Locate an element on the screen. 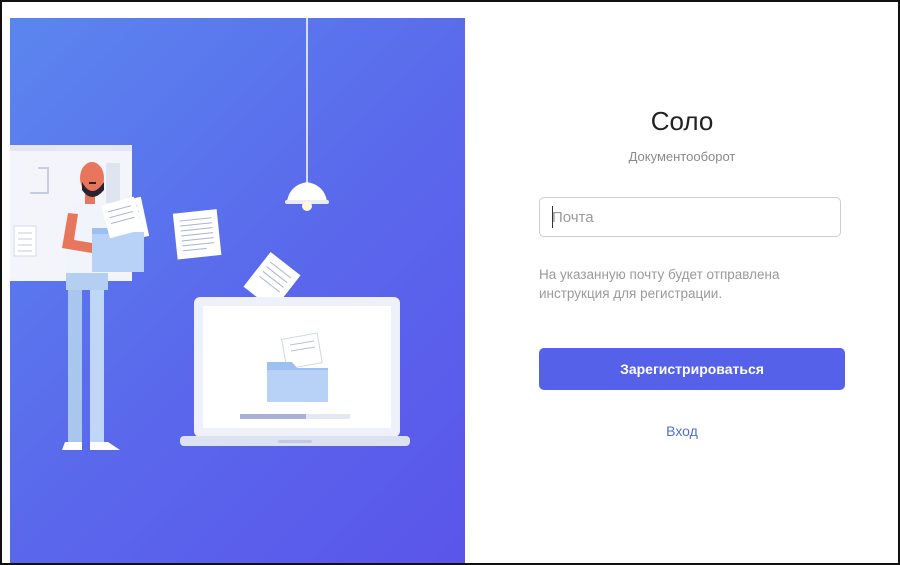 The height and width of the screenshot is (565, 900). login-link: Вход is located at coordinates (682, 431).